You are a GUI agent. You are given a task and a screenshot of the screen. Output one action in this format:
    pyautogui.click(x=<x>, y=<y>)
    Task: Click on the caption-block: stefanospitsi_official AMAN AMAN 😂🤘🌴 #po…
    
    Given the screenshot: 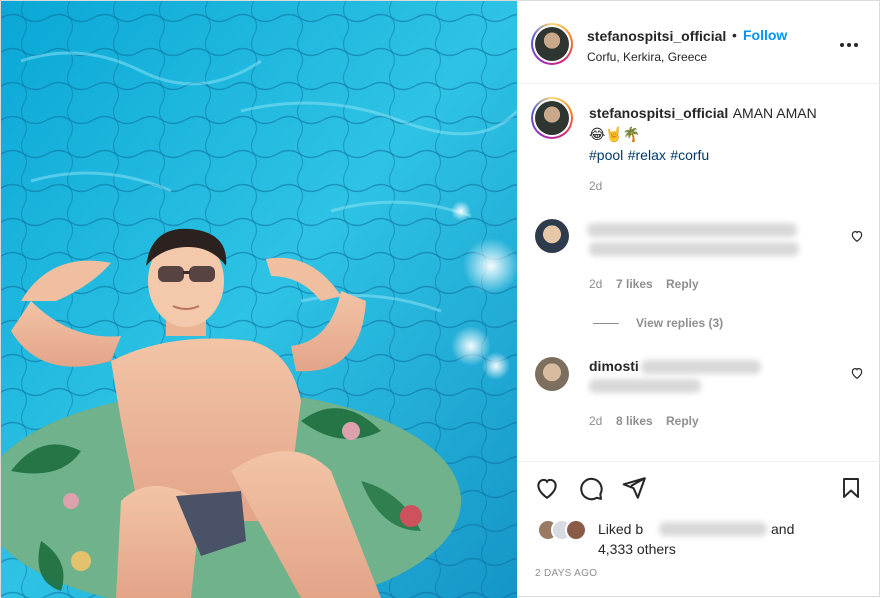 What is the action you would take?
    pyautogui.click(x=729, y=134)
    